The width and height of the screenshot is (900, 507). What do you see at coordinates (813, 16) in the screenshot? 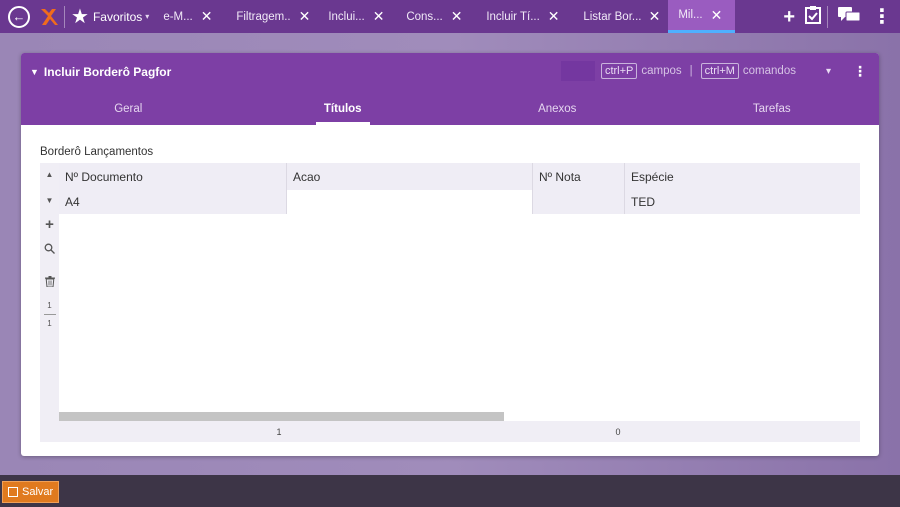
I see `clipboard-check-icon` at bounding box center [813, 16].